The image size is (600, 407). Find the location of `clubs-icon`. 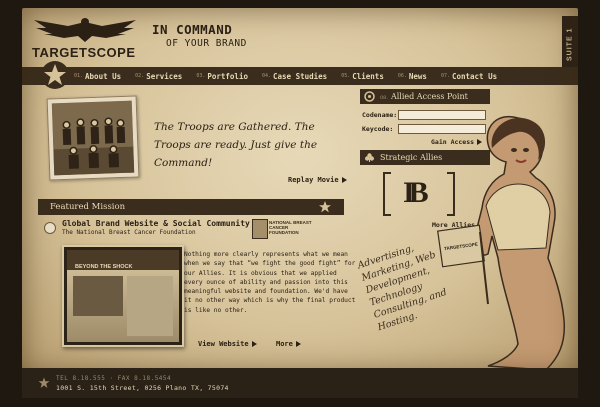

clubs-icon is located at coordinates (369, 157).